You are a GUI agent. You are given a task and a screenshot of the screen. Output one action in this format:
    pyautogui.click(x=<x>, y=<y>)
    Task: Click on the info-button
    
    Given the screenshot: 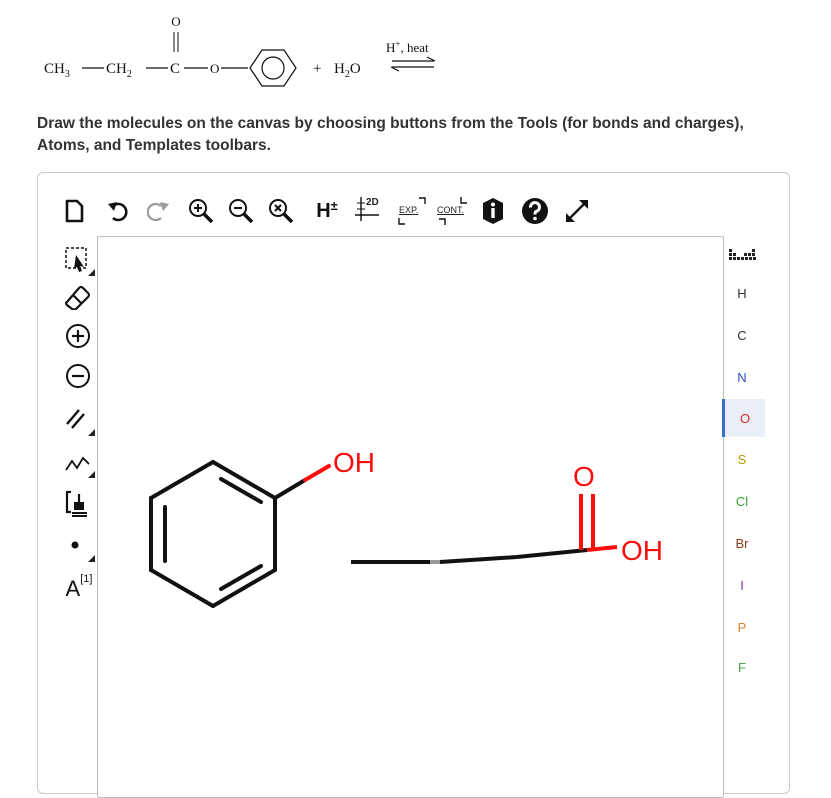 What is the action you would take?
    pyautogui.click(x=493, y=211)
    